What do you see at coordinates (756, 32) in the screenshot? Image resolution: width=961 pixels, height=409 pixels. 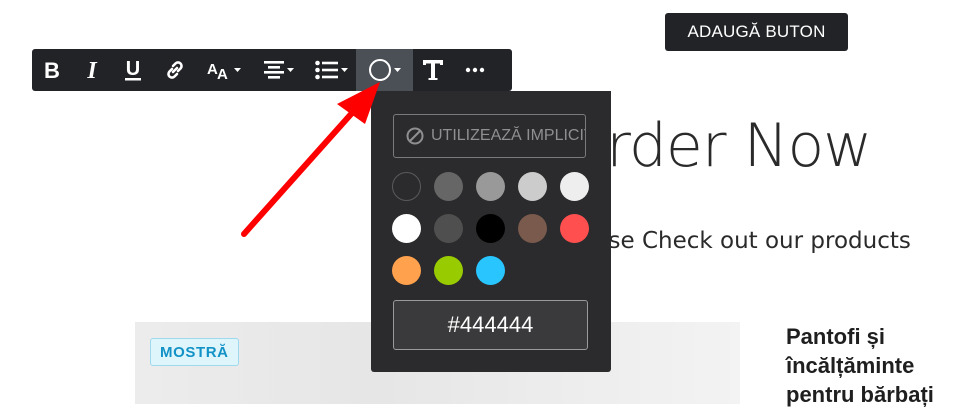 I see `add-button: ADAUGĂ BUTON` at bounding box center [756, 32].